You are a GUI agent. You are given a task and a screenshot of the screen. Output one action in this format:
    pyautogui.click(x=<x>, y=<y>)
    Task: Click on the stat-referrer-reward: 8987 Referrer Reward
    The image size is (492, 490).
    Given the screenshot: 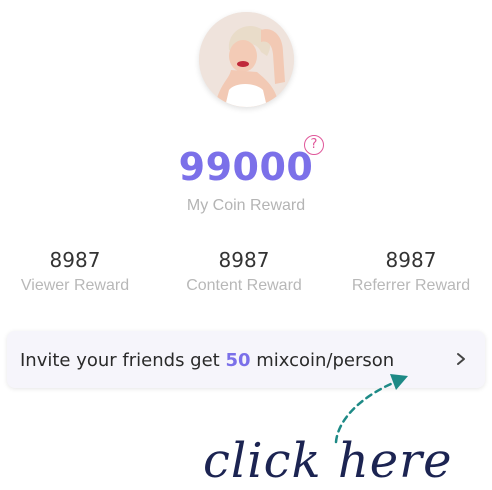 What is the action you would take?
    pyautogui.click(x=410, y=272)
    